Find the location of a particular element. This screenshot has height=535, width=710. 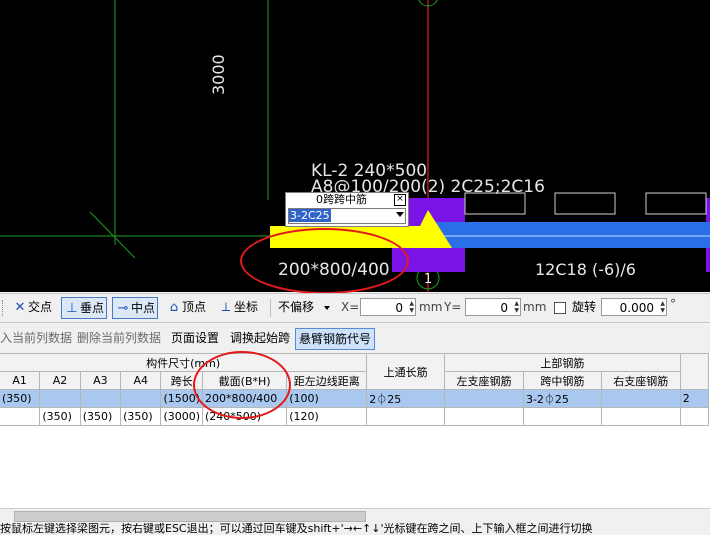

cell-a1: (350) is located at coordinates (20, 398).